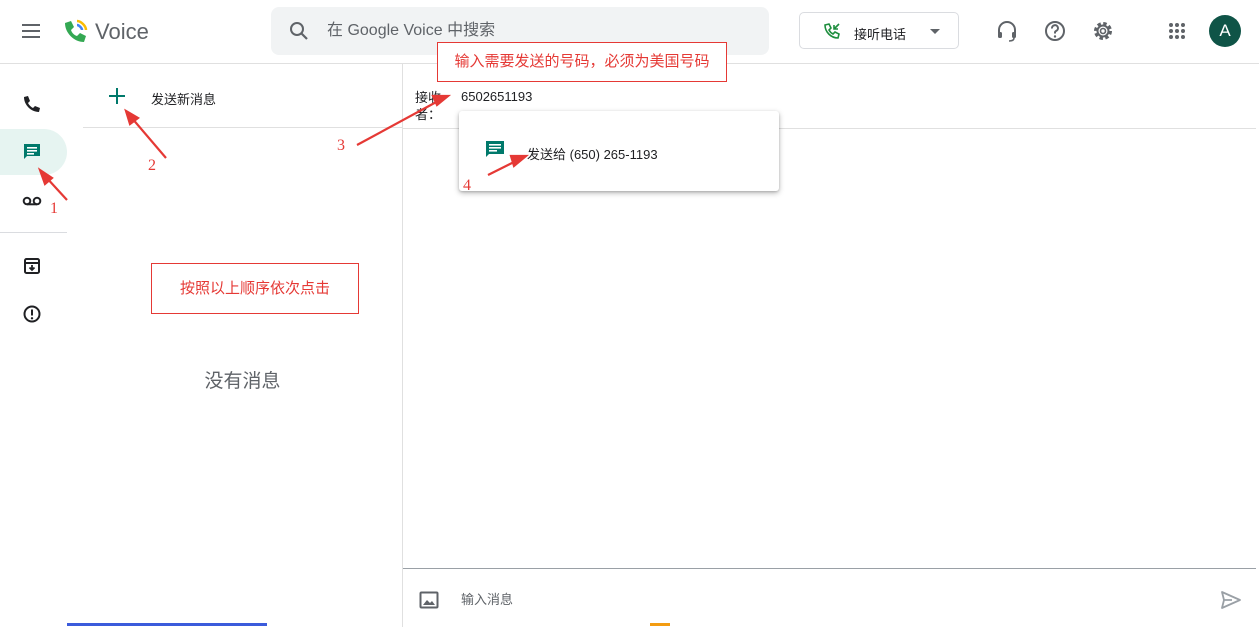 Image resolution: width=1259 pixels, height=627 pixels. I want to click on recipient-label: 接收者：, so click(428, 106).